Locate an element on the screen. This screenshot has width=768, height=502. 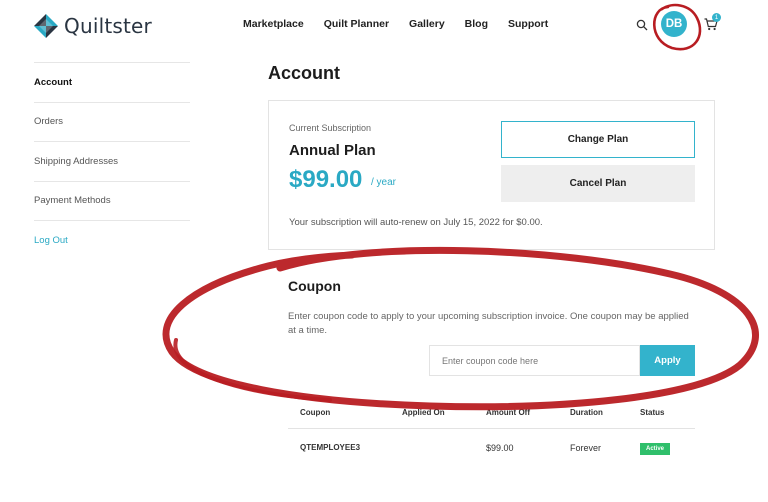
cancel-plan-button: Cancel Plan is located at coordinates (598, 183).